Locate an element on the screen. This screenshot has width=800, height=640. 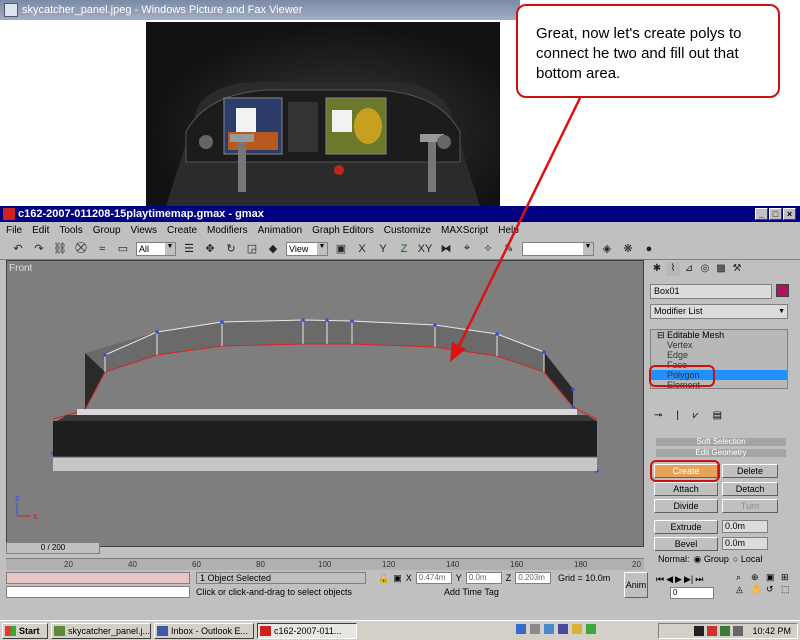
material-editor-icon: ◈ is located at coordinates (607, 249).